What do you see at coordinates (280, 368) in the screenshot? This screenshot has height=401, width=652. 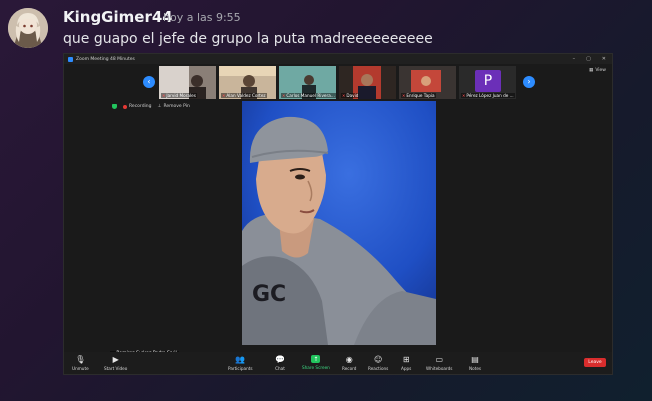 I see `chat-label: Chat` at bounding box center [280, 368].